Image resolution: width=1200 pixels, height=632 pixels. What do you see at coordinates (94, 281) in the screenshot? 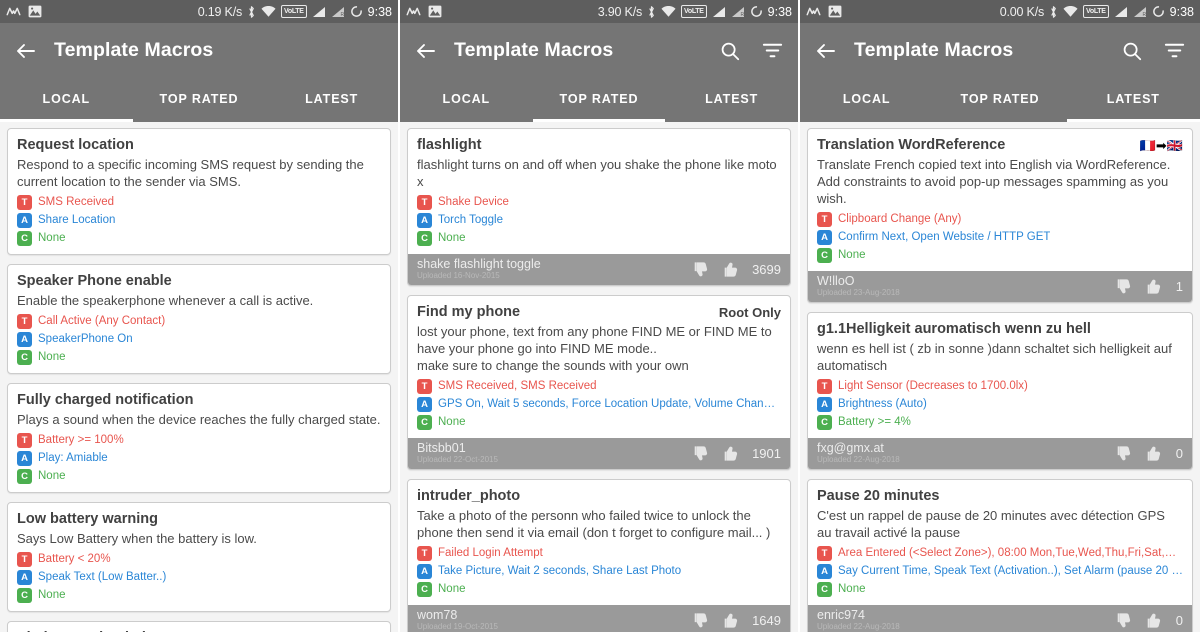
I see `macro-title: Speaker Phone enable` at bounding box center [94, 281].